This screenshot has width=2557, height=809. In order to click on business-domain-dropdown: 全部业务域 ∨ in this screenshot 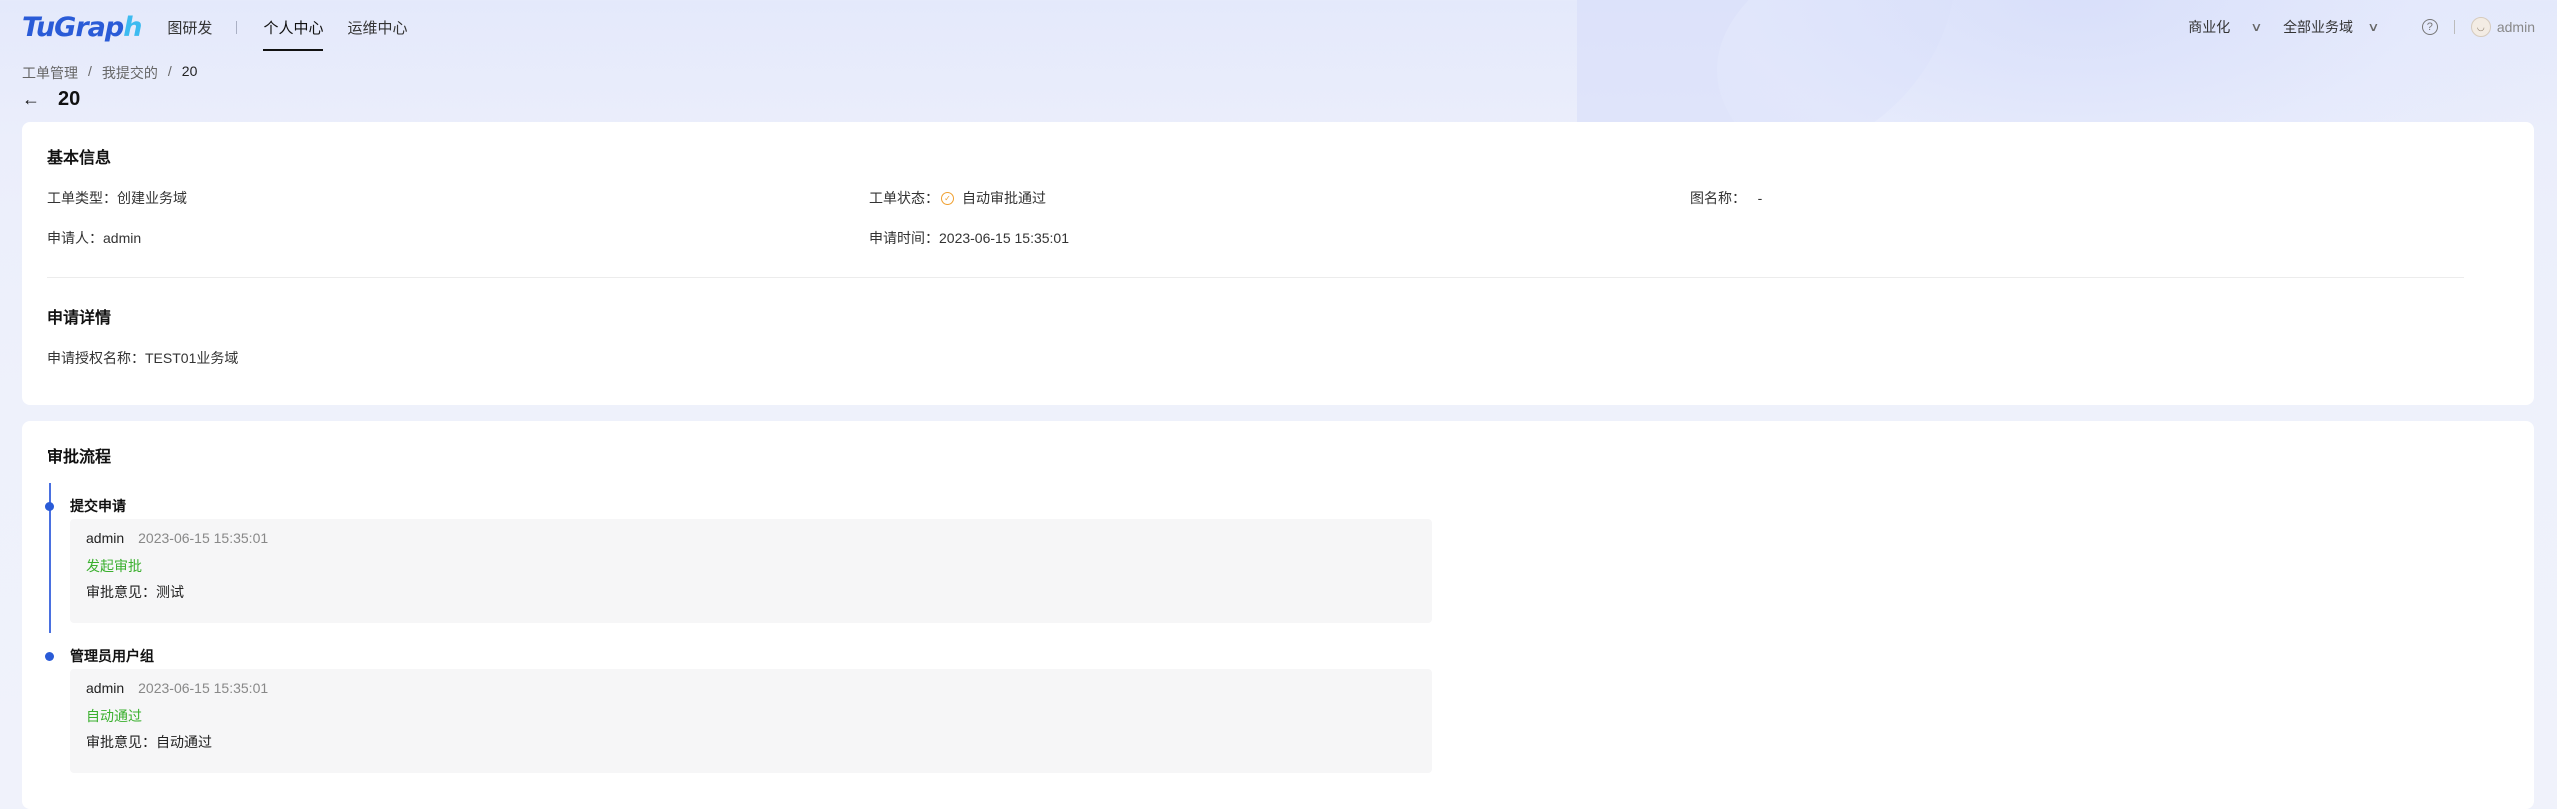, I will do `click(2331, 27)`.